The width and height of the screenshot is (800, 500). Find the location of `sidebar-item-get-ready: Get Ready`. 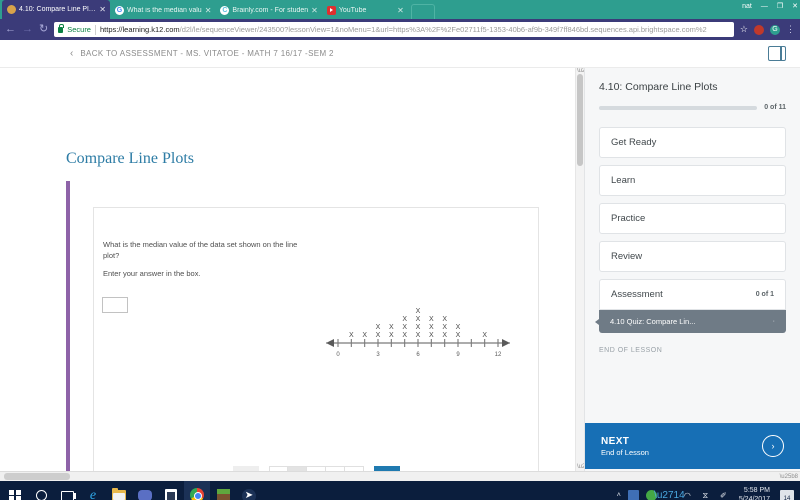

sidebar-item-get-ready: Get Ready is located at coordinates (692, 142).